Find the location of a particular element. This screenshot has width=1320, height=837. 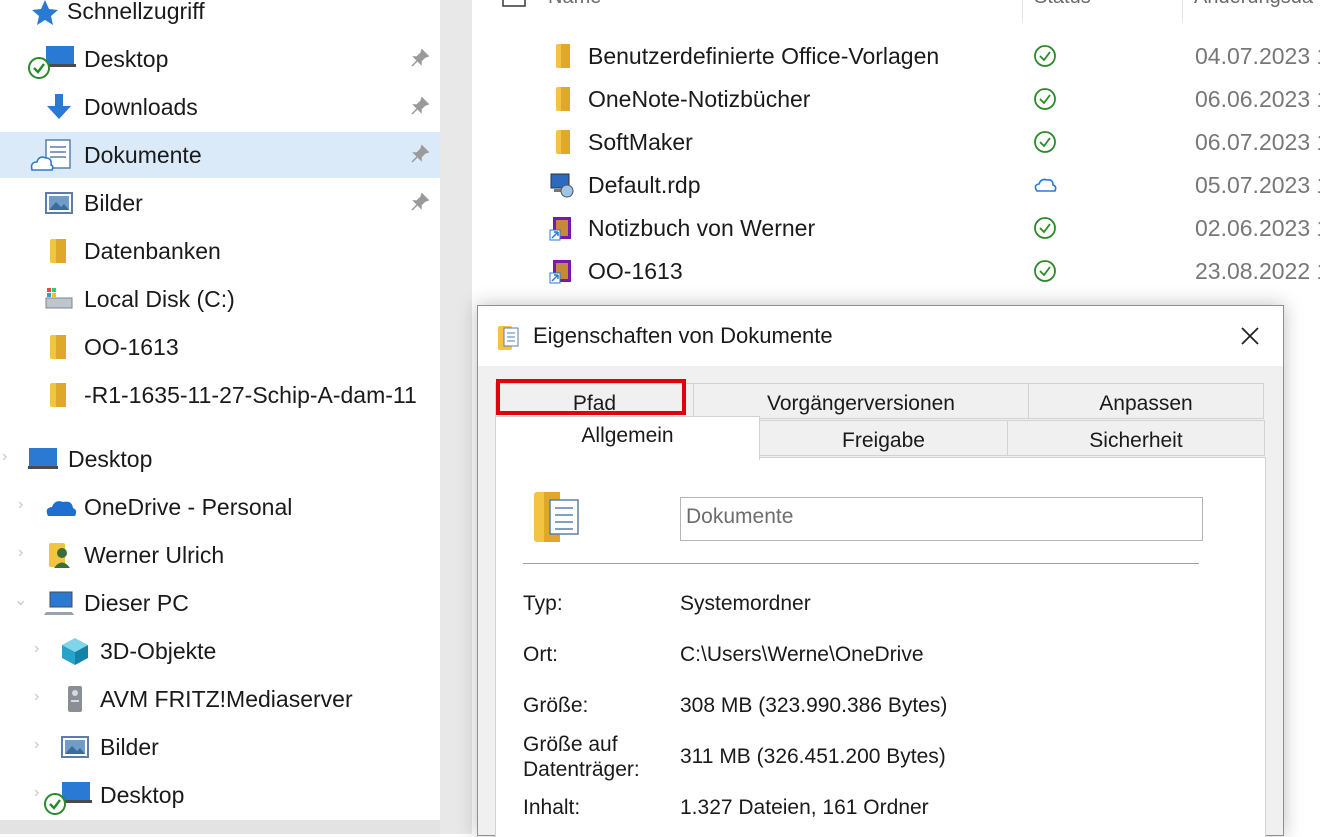

file-name: Benutzerdefinierte Office-Vorlagen is located at coordinates (764, 56).